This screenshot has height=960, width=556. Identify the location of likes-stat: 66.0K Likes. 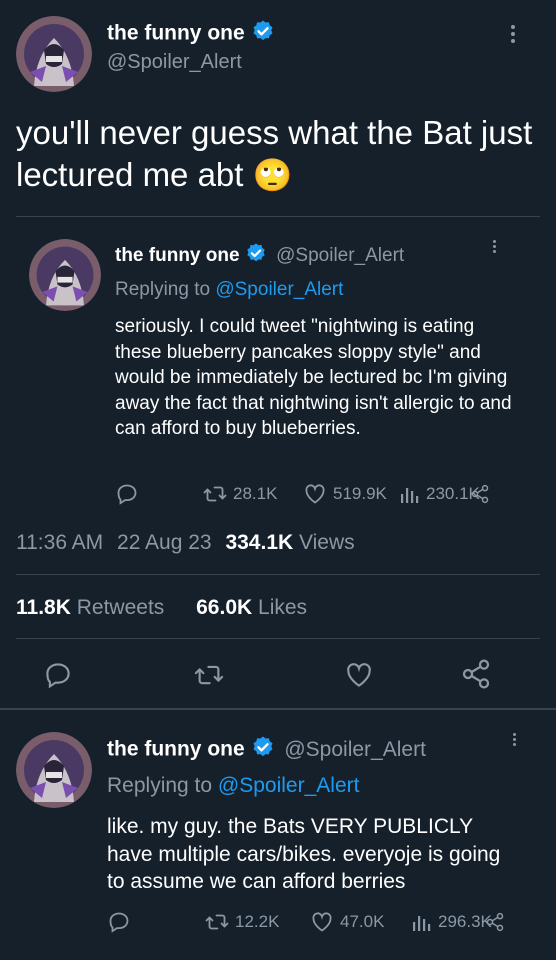
(251, 607).